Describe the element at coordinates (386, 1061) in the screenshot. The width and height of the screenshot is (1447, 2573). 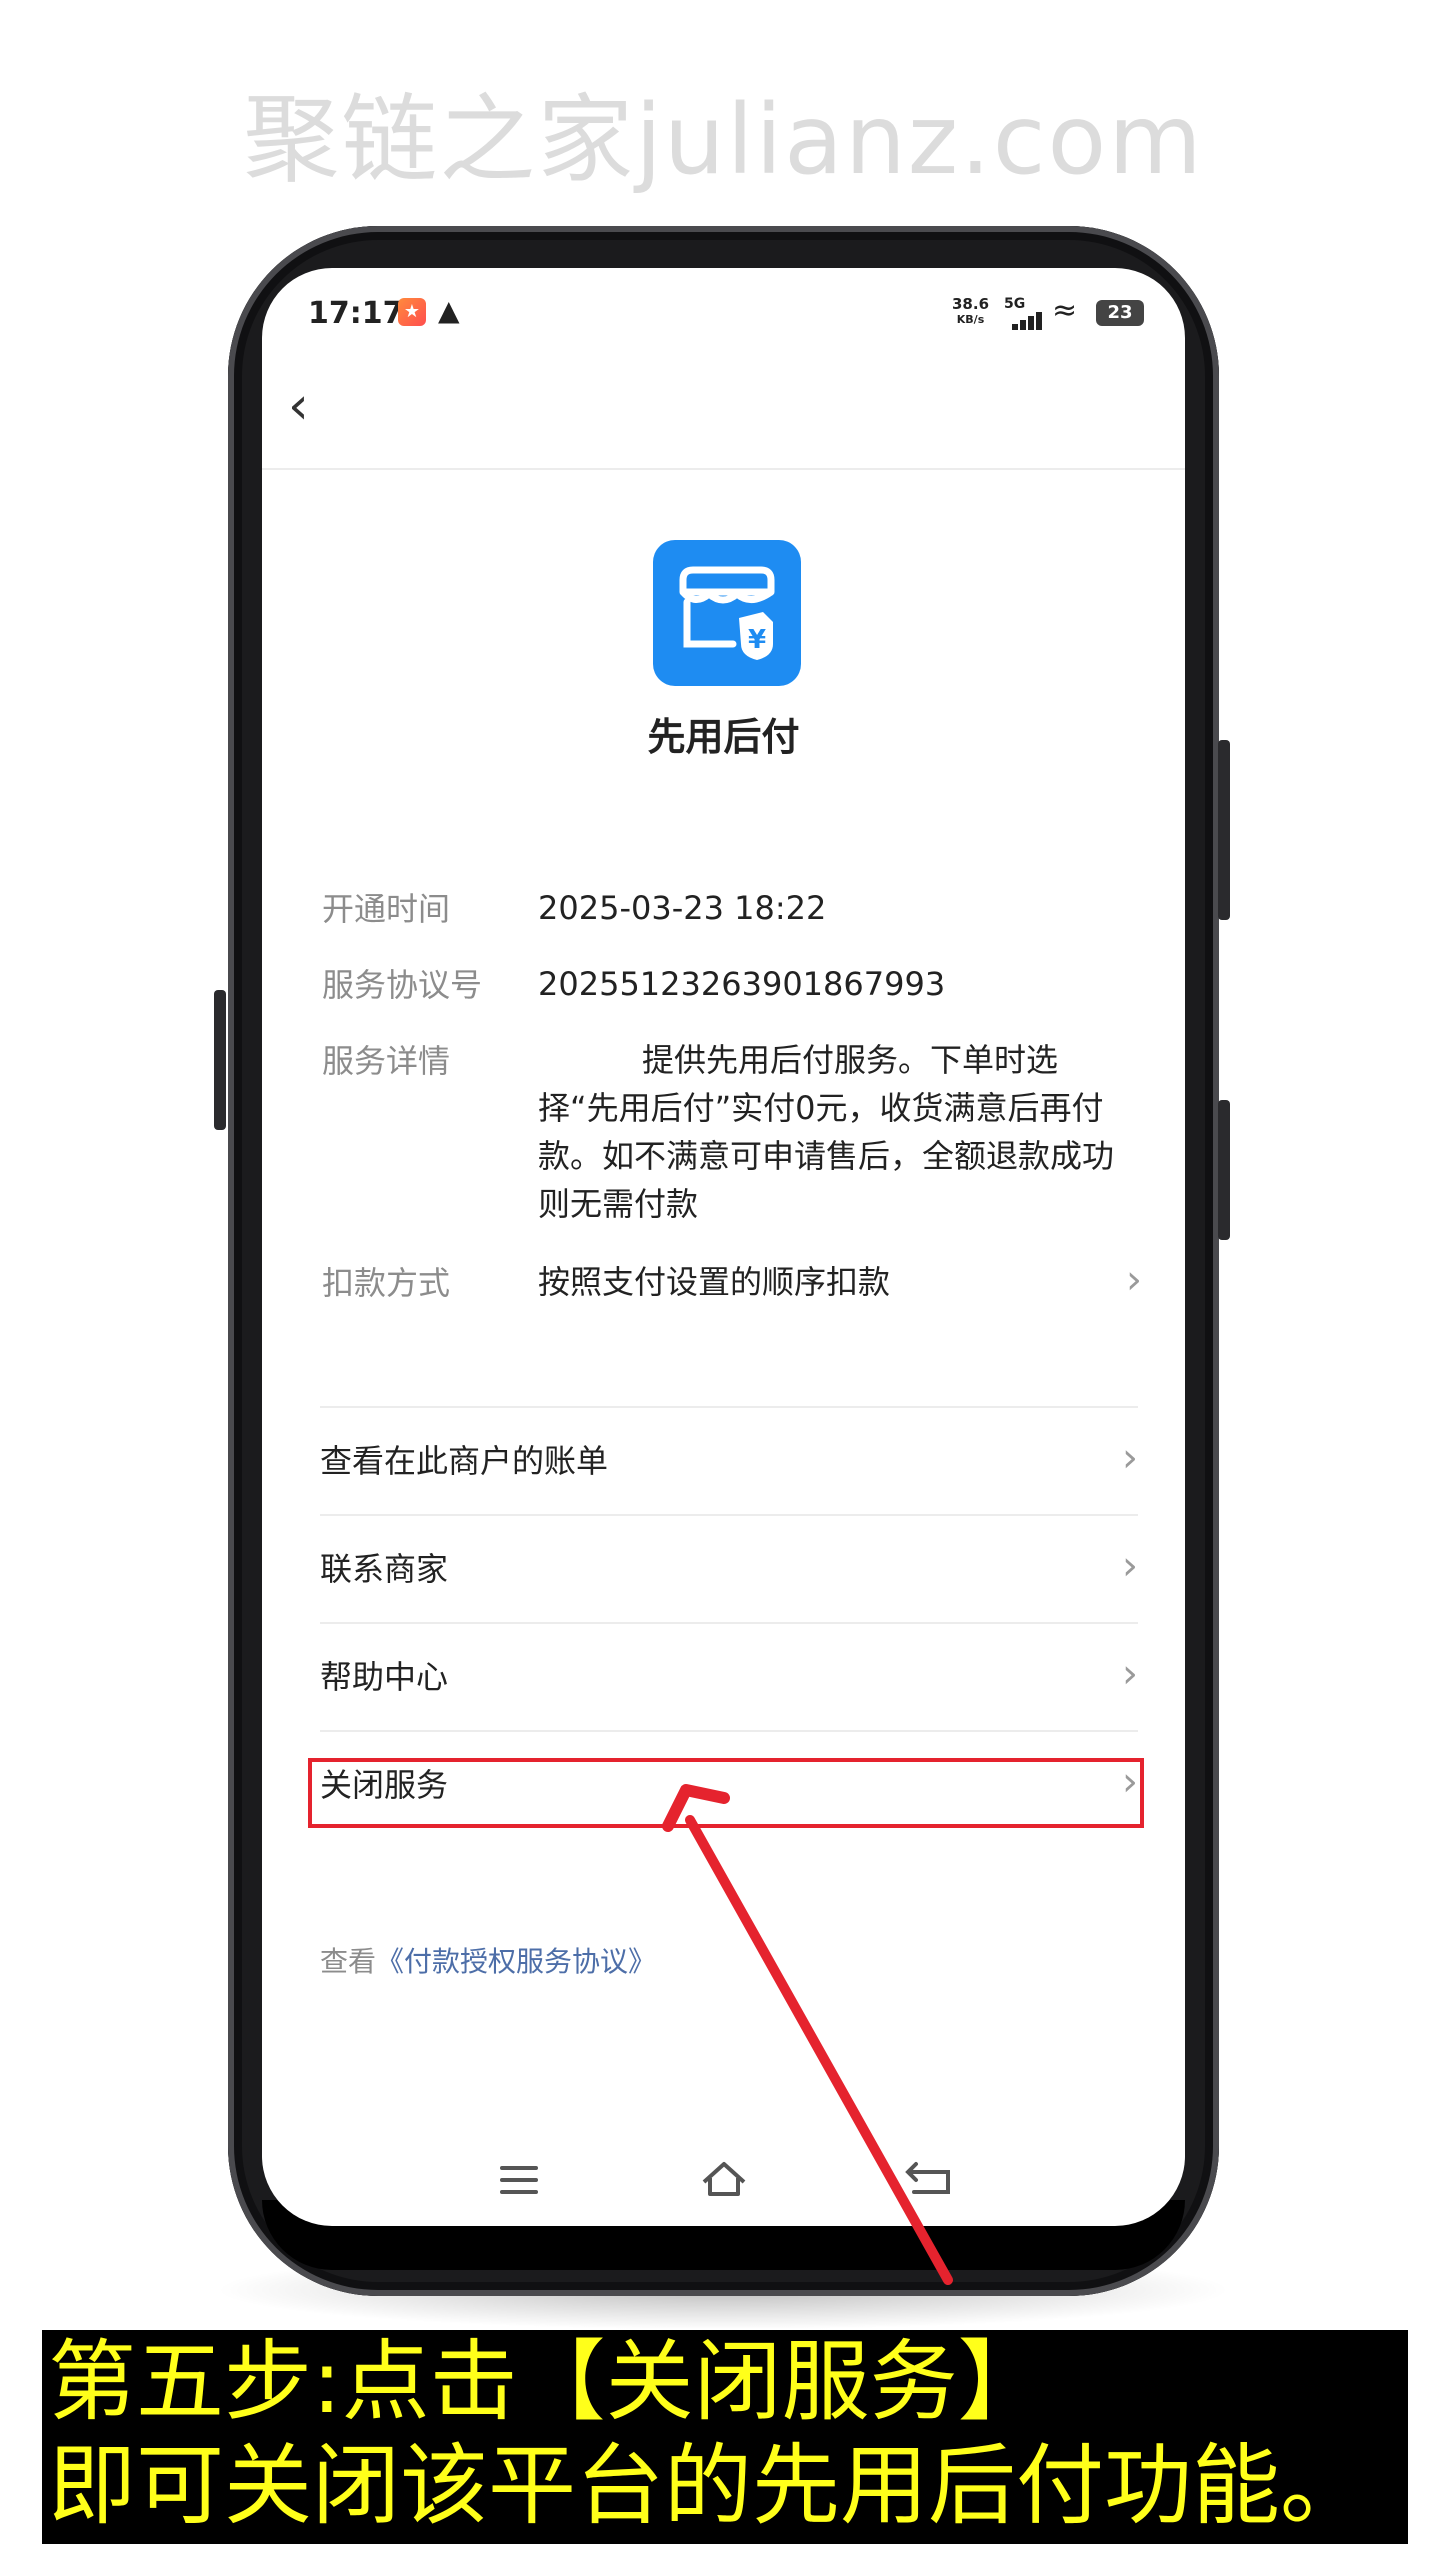
I see `detail-label: 服务详情` at that location.